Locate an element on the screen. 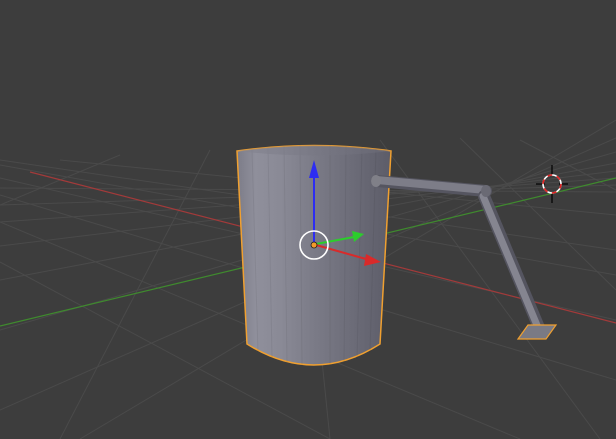 This screenshot has width=616, height=439. object-origin-icon is located at coordinates (314, 245).